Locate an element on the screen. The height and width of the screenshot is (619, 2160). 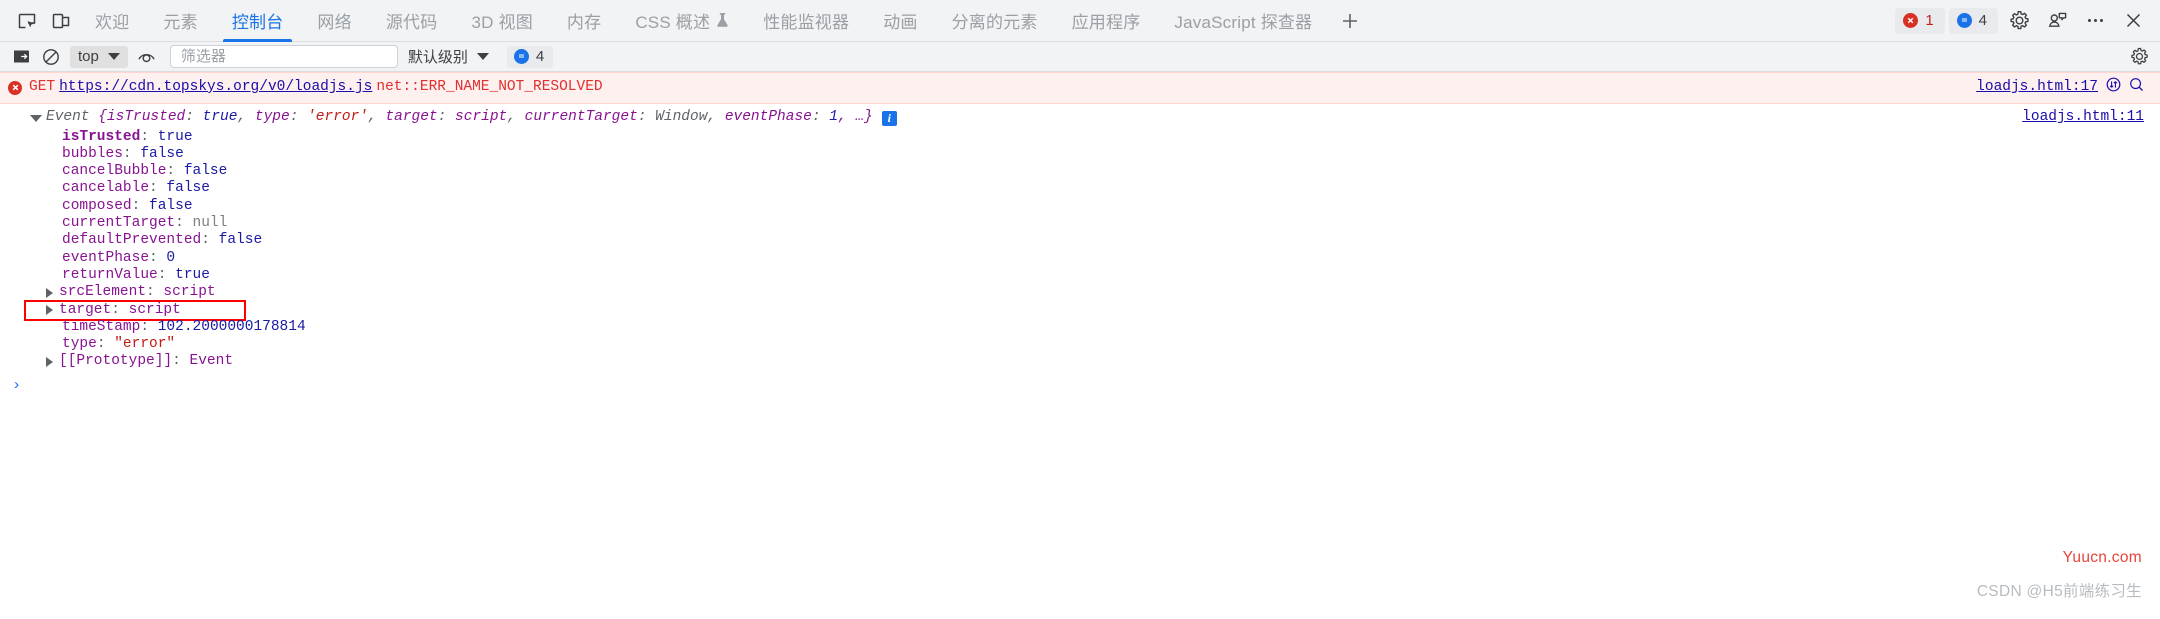
open-in-network-panel-icon is located at coordinates (2113, 87).